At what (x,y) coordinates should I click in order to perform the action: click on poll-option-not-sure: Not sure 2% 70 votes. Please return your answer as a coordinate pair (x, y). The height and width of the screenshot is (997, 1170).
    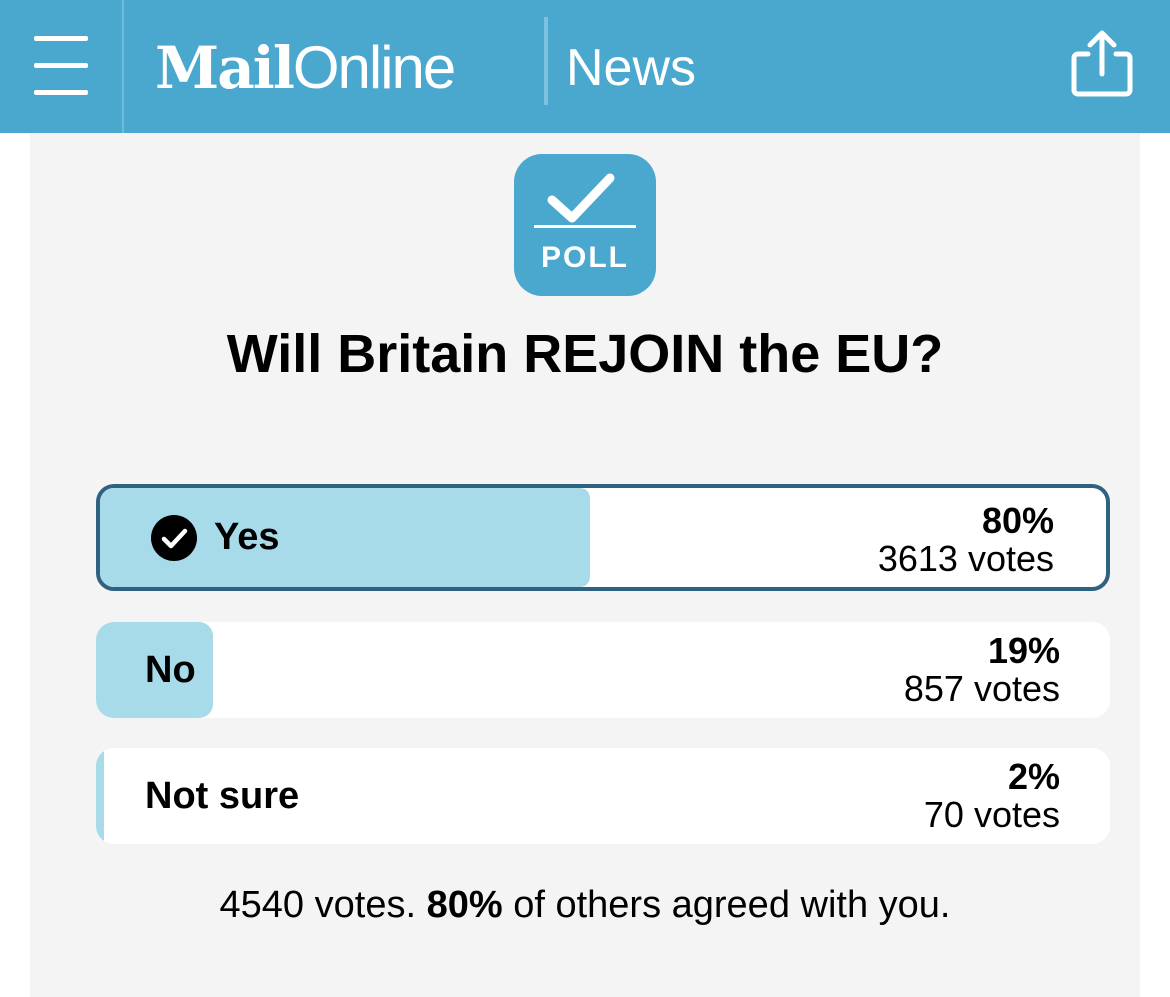
    Looking at the image, I should click on (603, 796).